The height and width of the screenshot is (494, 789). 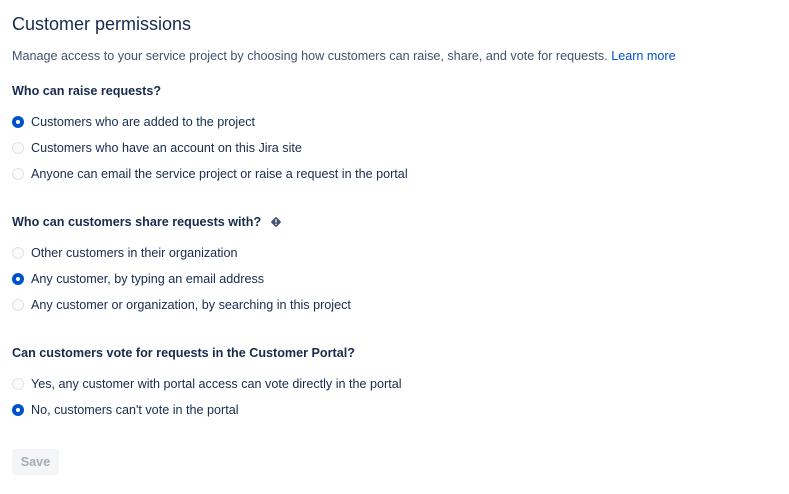 I want to click on radio-option: Customers who are added to the project, so click(x=210, y=122).